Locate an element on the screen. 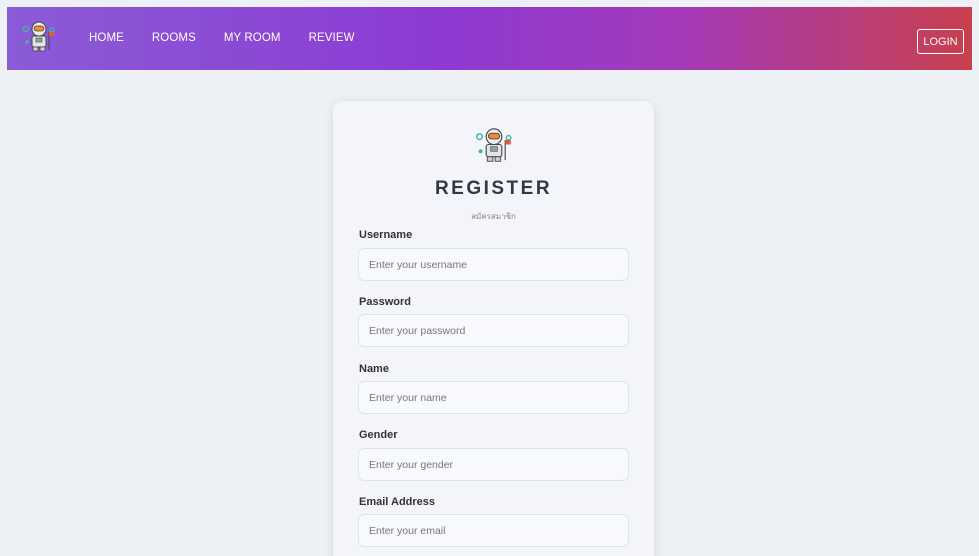 Image resolution: width=979 pixels, height=556 pixels. username-input is located at coordinates (493, 264).